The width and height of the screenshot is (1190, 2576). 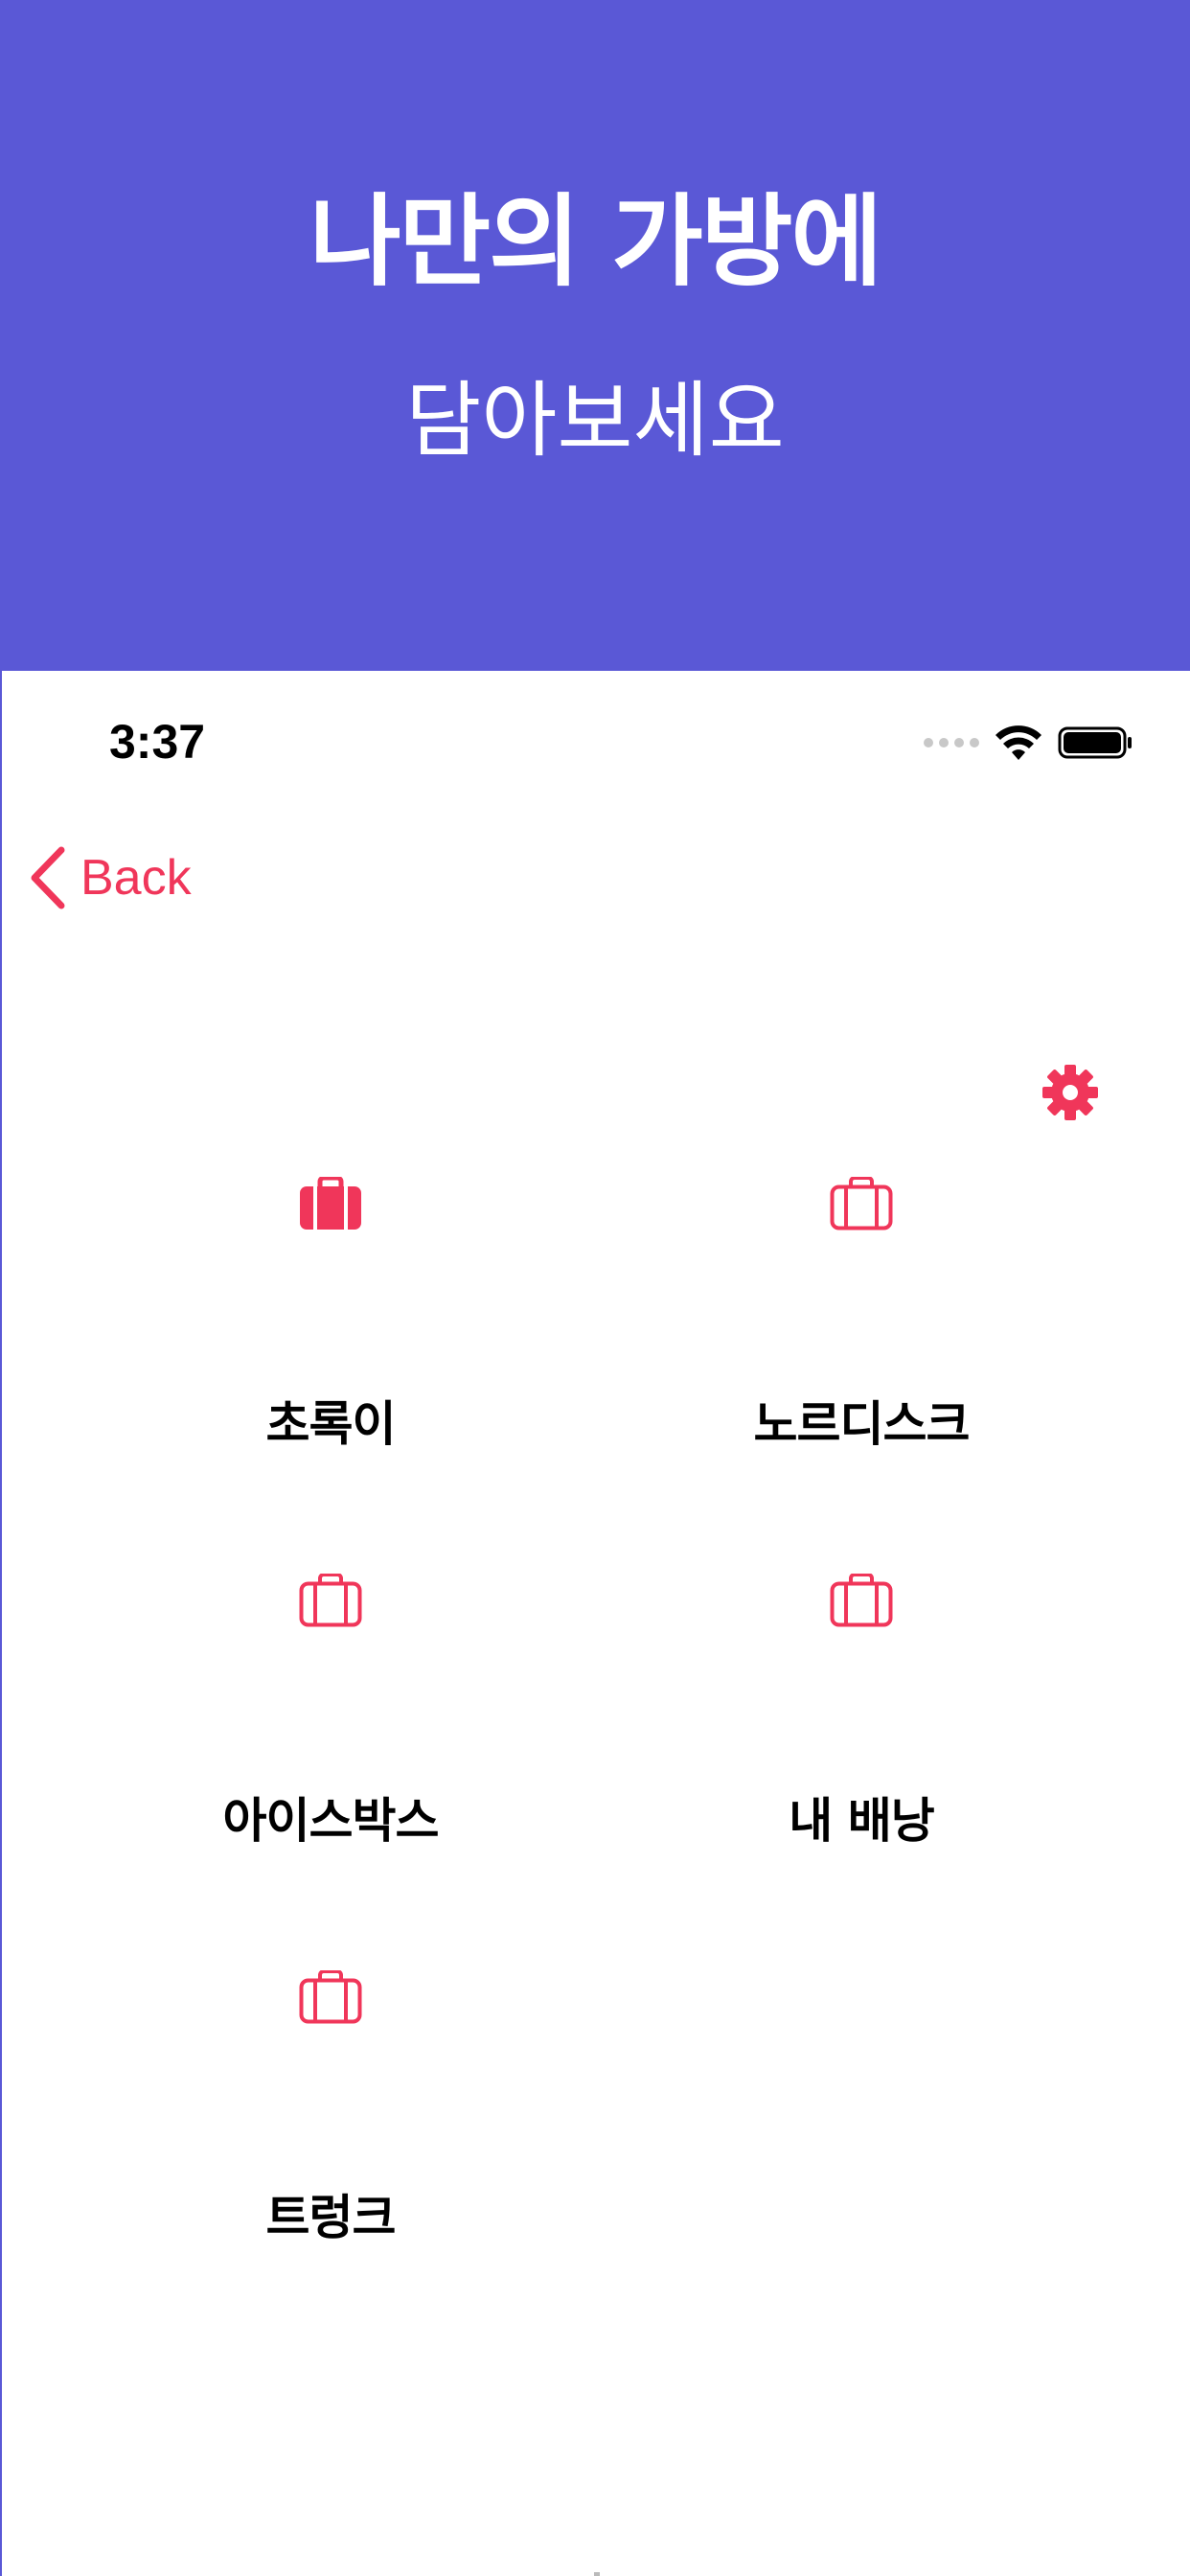 What do you see at coordinates (331, 1821) in the screenshot?
I see `bag-name: 아이스박스` at bounding box center [331, 1821].